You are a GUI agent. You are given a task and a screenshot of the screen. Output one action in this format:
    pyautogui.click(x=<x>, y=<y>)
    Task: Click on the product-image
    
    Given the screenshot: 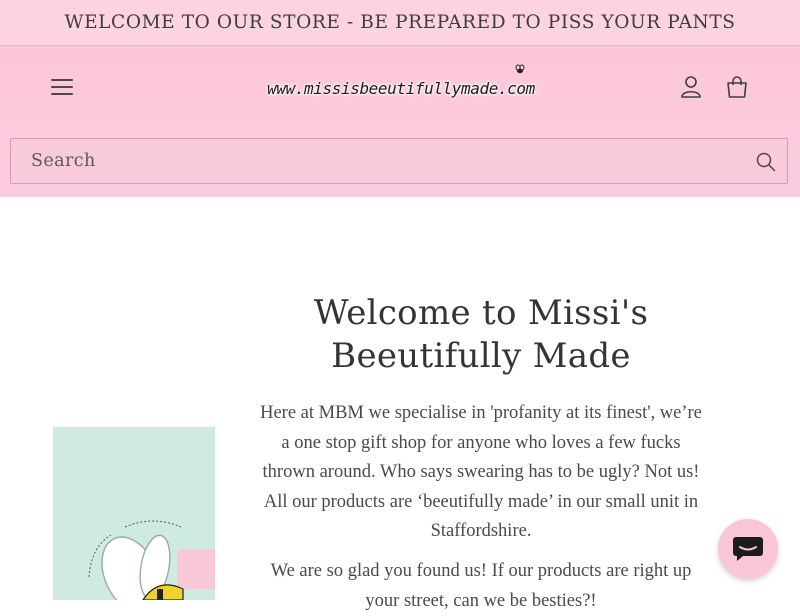 What is the action you would take?
    pyautogui.click(x=134, y=513)
    